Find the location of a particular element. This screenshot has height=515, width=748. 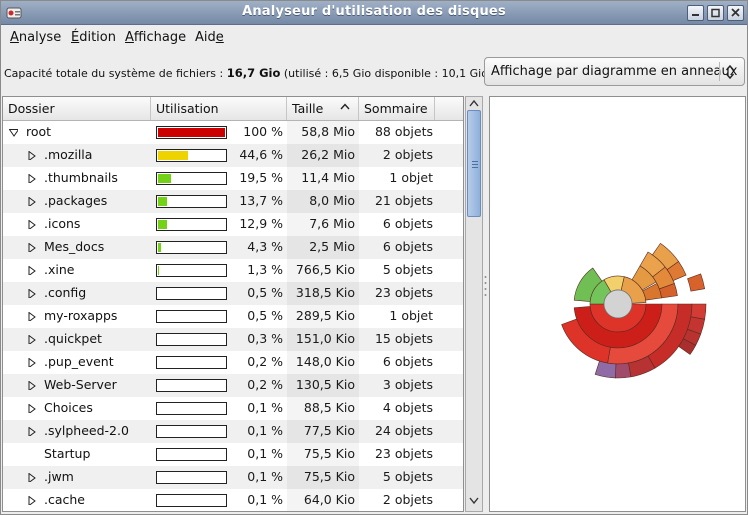

folder-row: .icons 12,9 % 7,6 Mio 6 objets is located at coordinates (233, 224).